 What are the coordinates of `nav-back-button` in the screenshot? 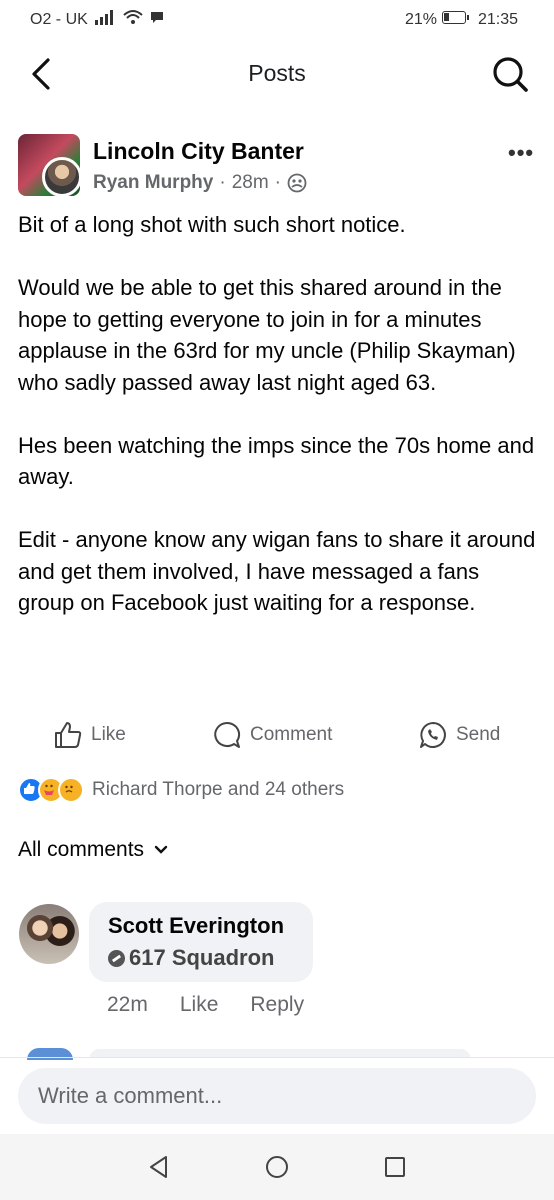 It's located at (159, 1167).